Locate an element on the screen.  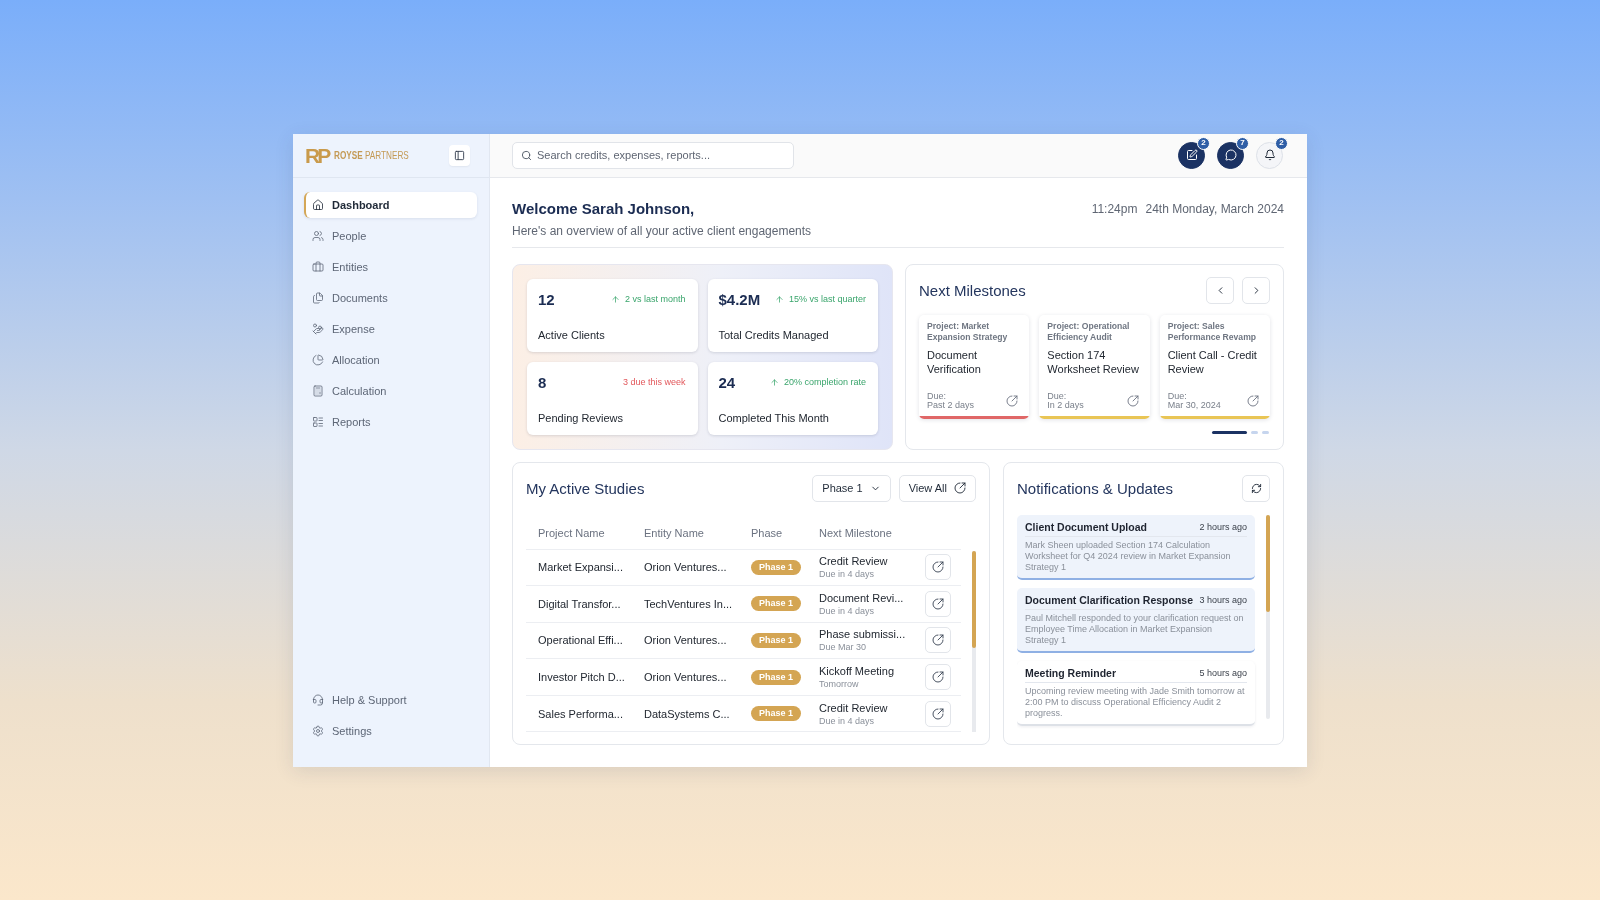
milestone-name: Kickoff Meeting is located at coordinates (857, 671).